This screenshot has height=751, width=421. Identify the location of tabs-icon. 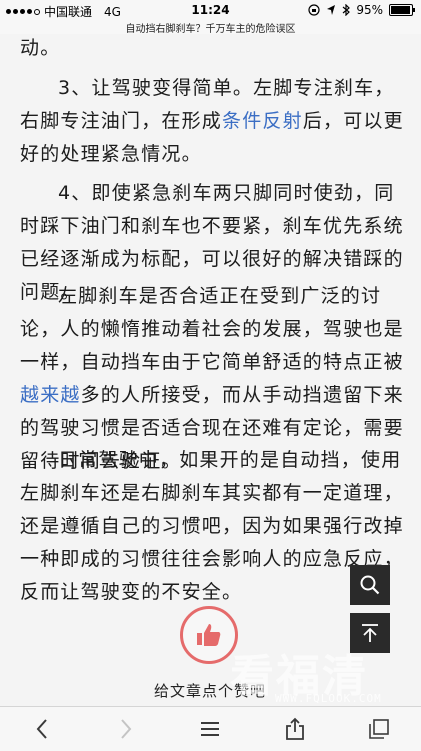
(379, 729).